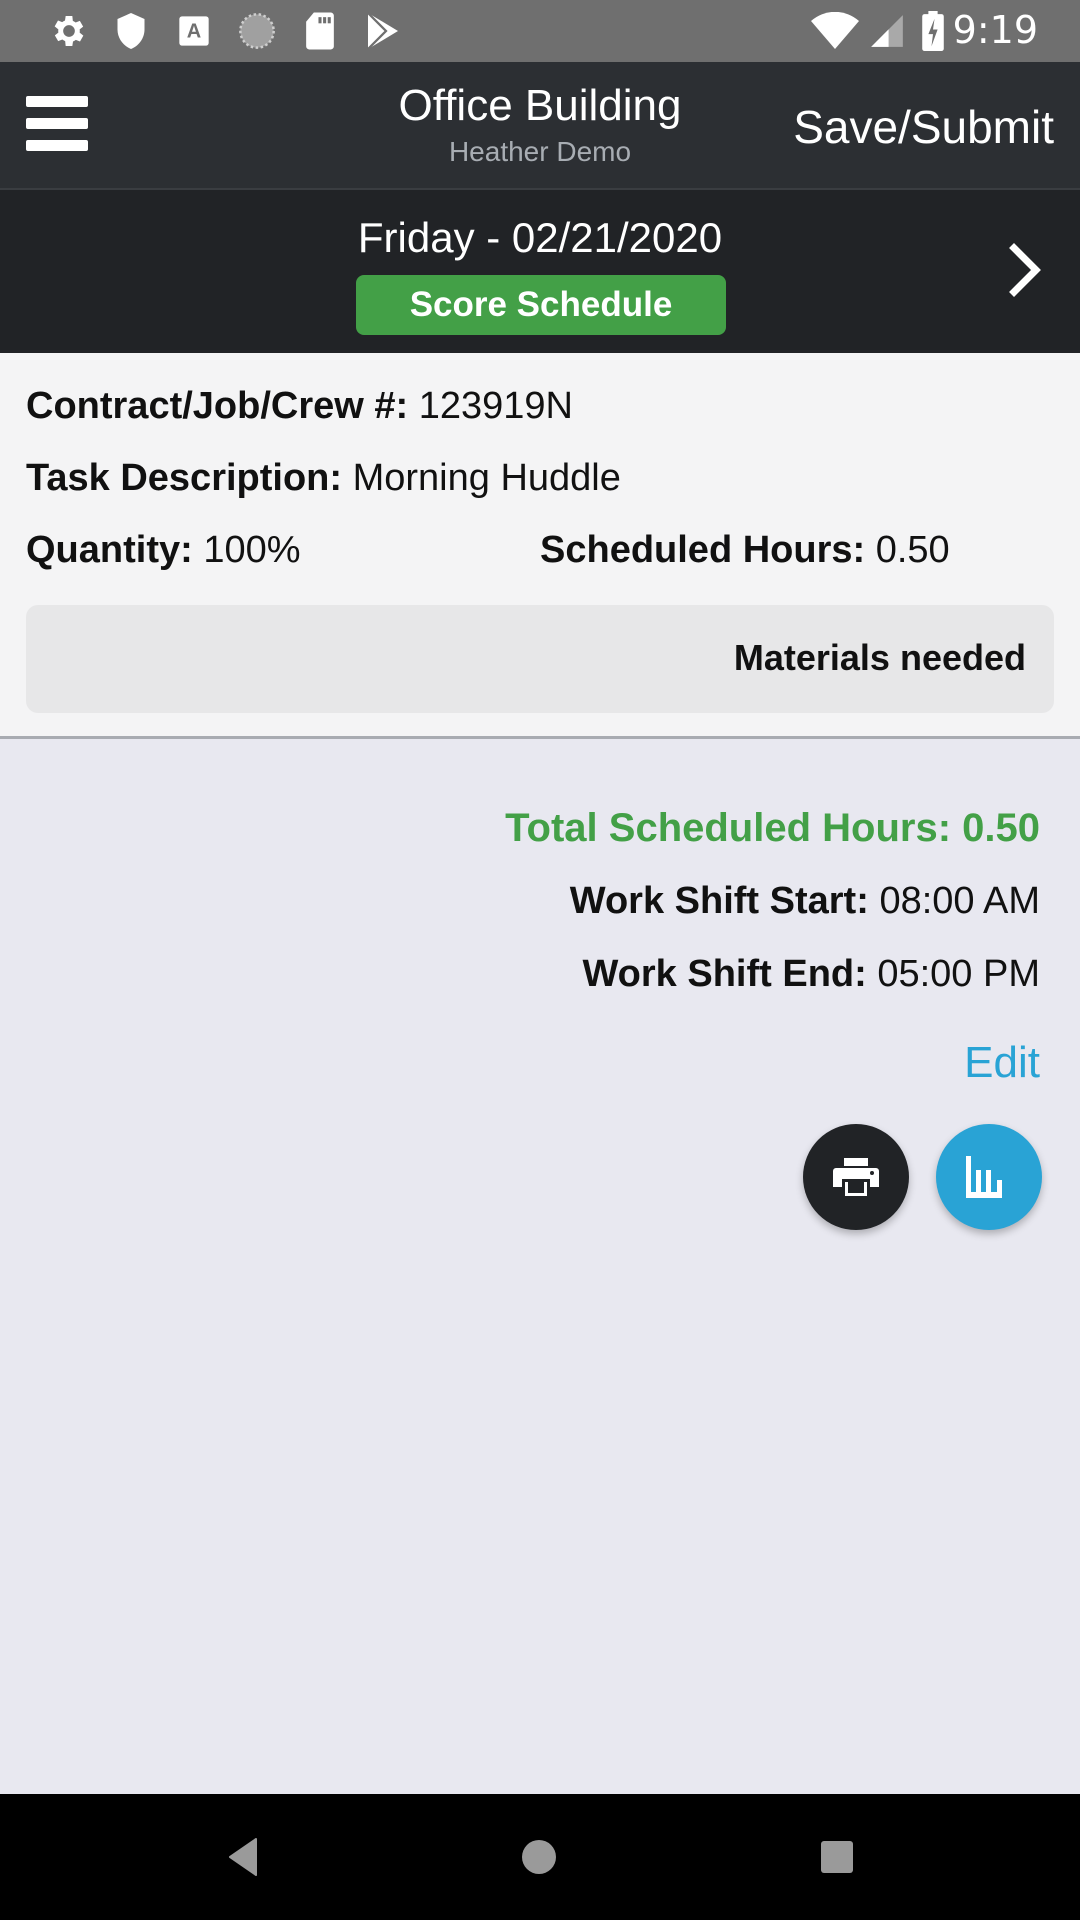 This screenshot has width=1080, height=1920. What do you see at coordinates (184, 478) in the screenshot?
I see `task-label: Task Description:` at bounding box center [184, 478].